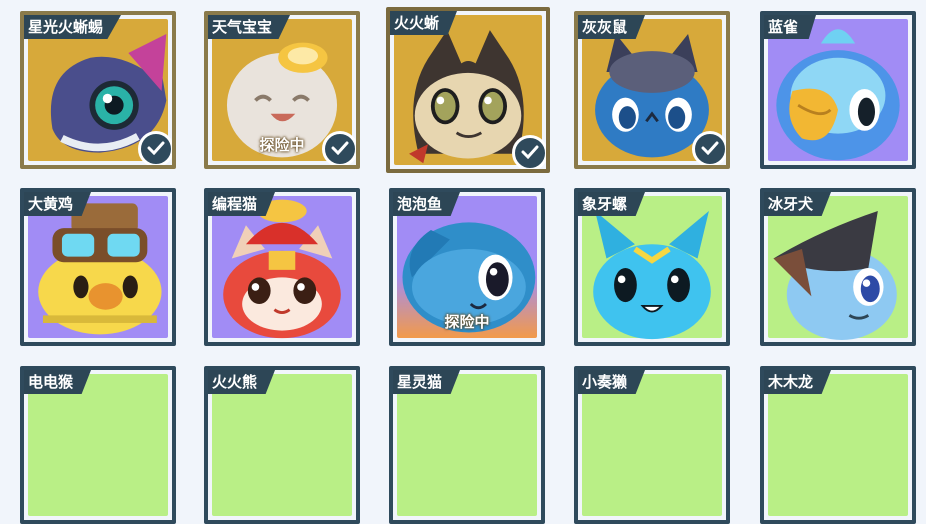  What do you see at coordinates (467, 267) in the screenshot?
I see `pet-card: 泡泡鱼 探险中` at bounding box center [467, 267].